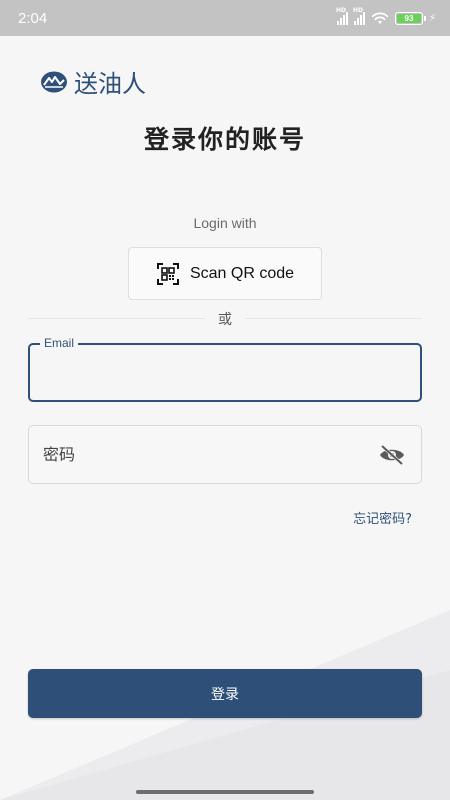 The image size is (450, 800). I want to click on password-input, so click(203, 454).